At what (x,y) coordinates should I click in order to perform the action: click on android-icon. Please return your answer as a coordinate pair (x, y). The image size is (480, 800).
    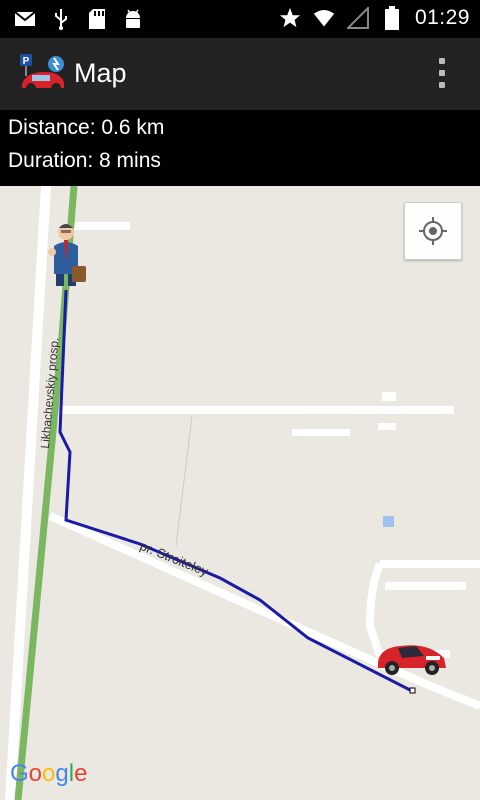
    Looking at the image, I should click on (133, 19).